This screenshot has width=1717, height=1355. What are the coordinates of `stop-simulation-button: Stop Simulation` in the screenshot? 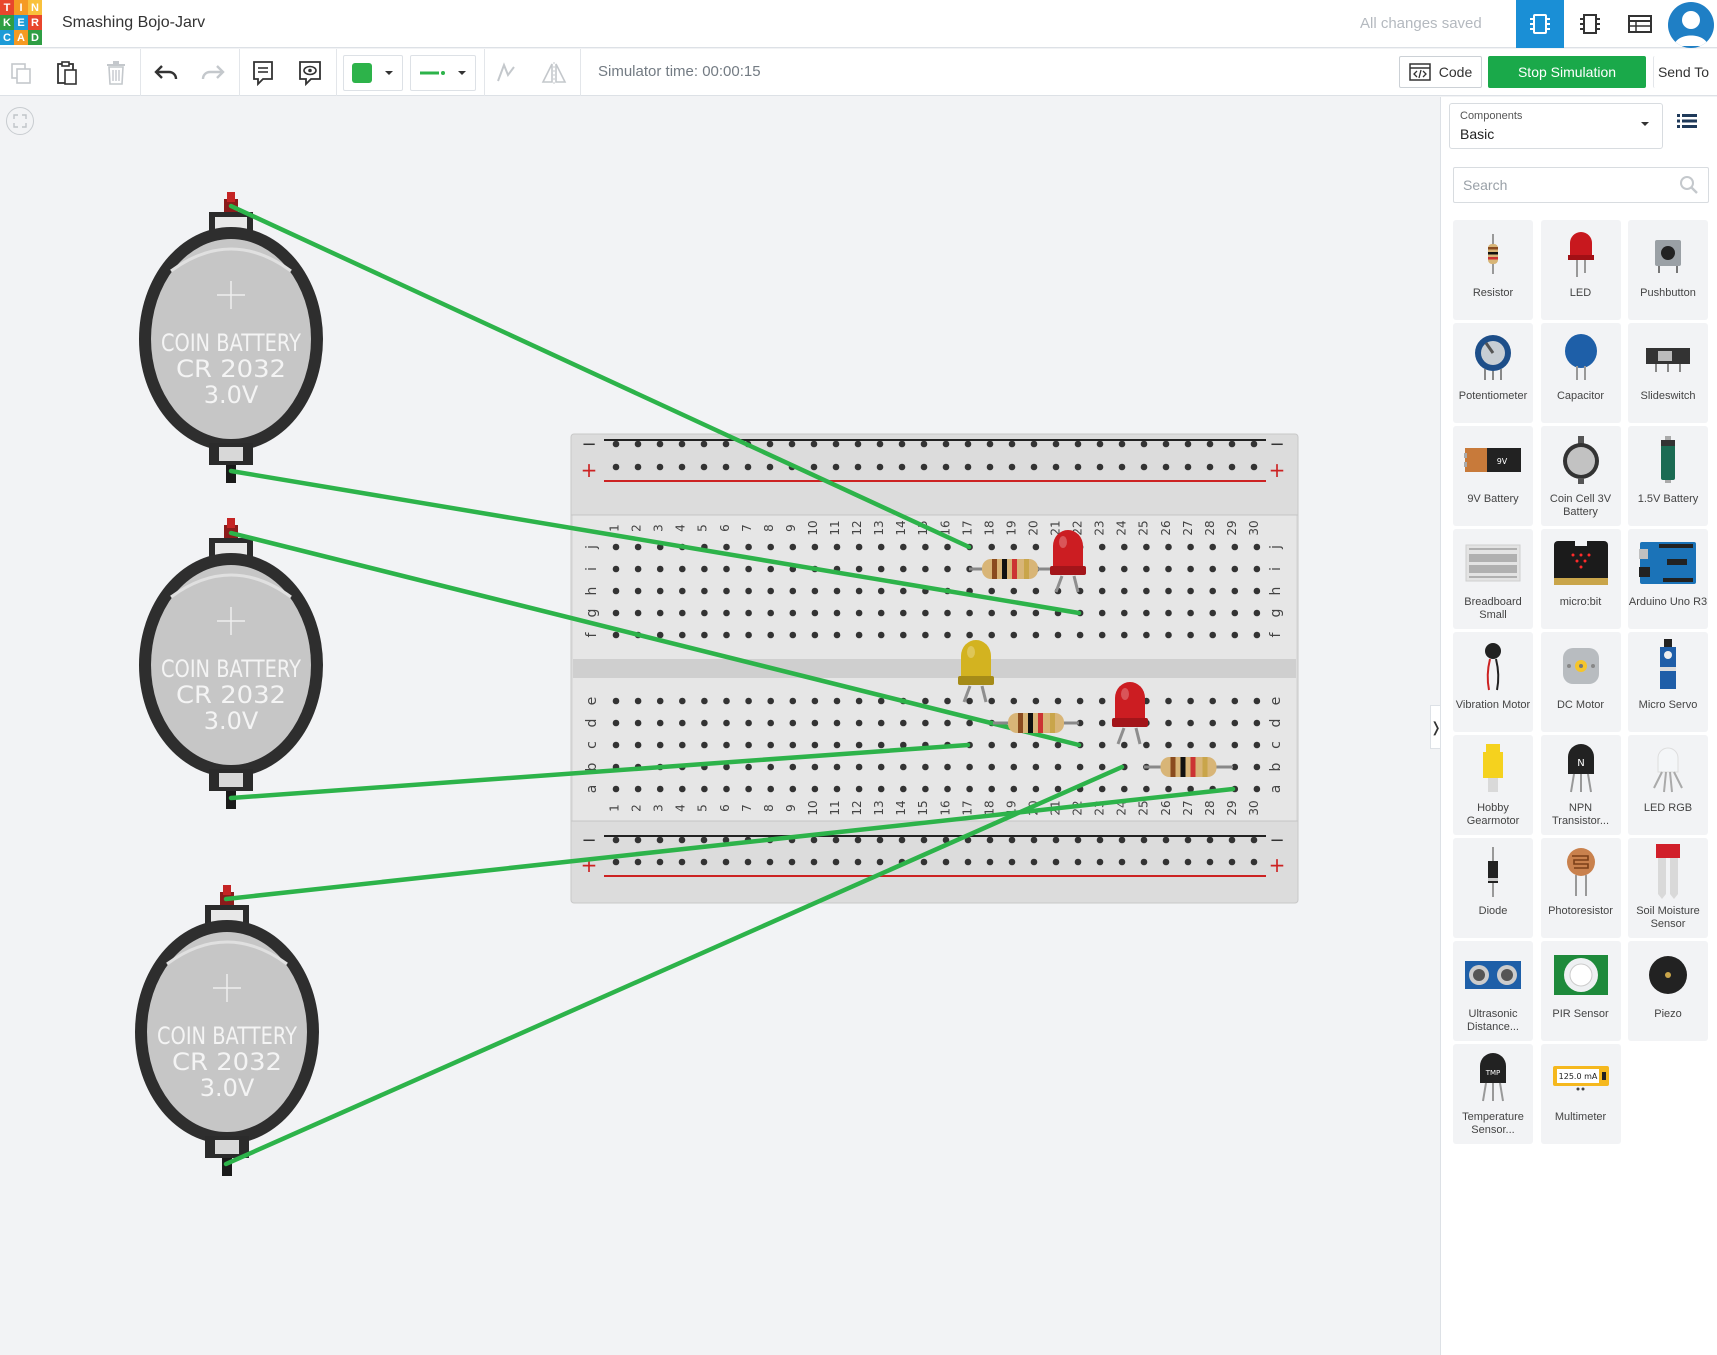 It's located at (1567, 72).